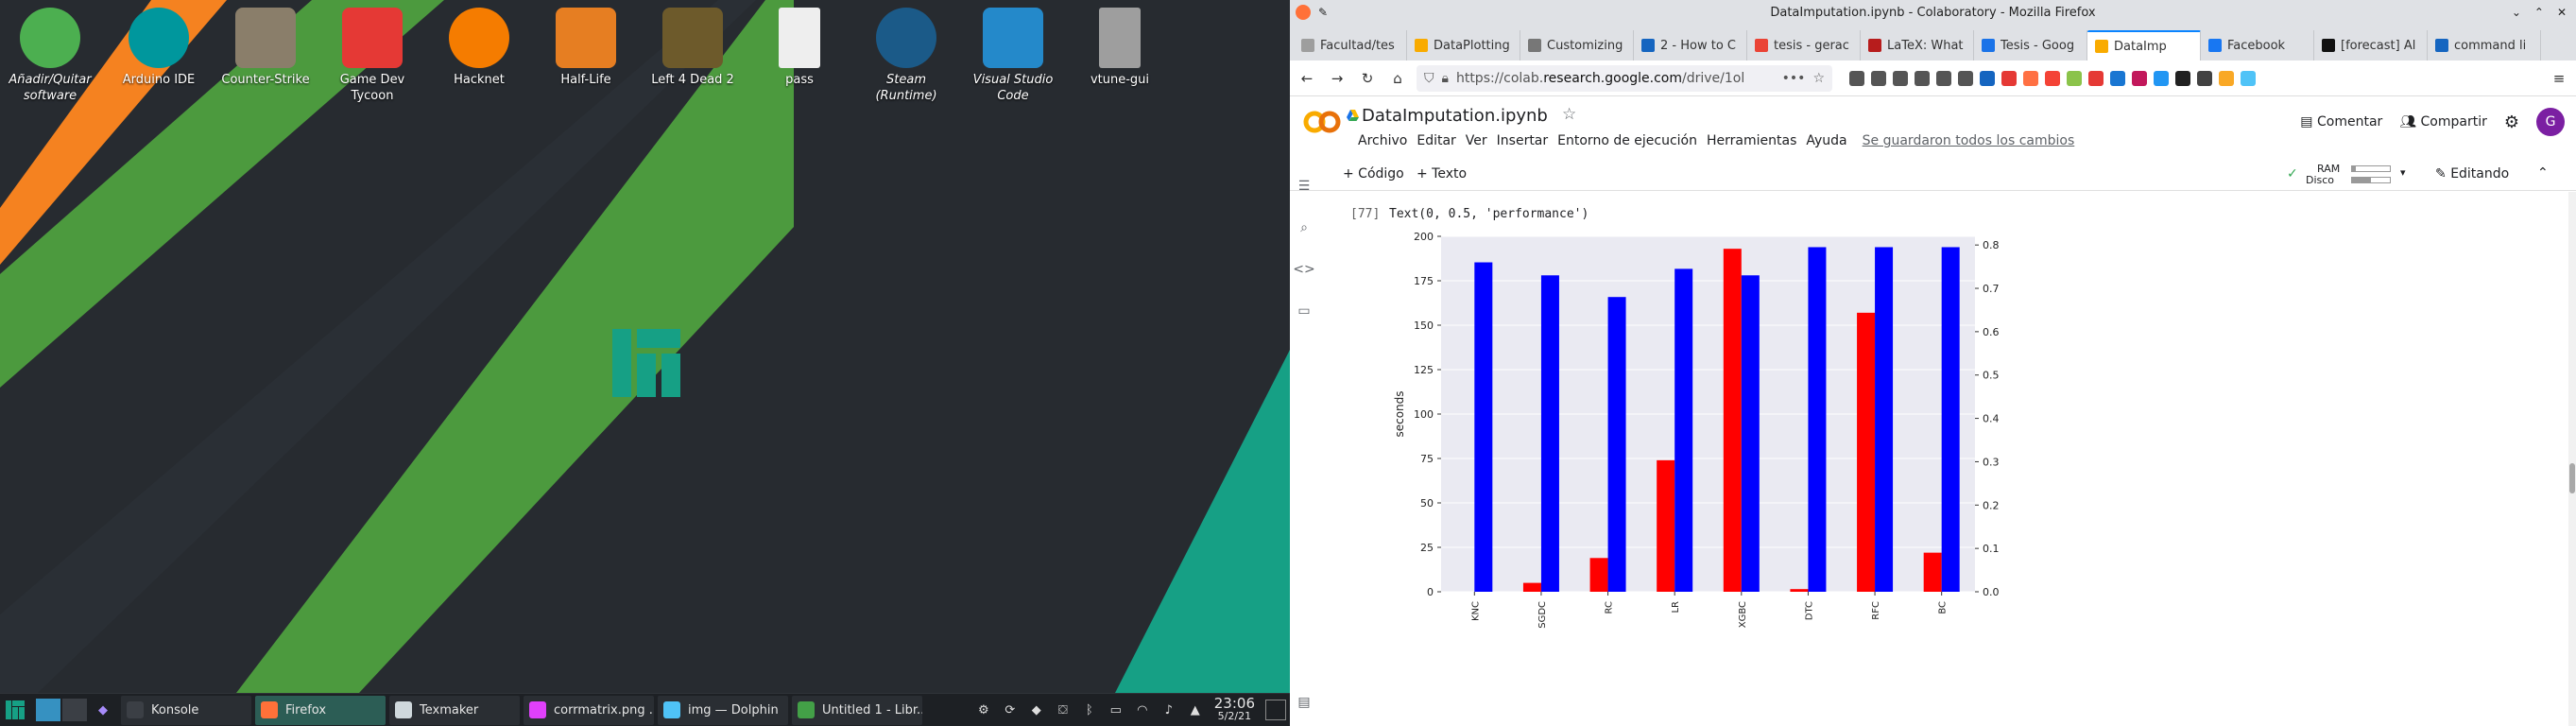 The width and height of the screenshot is (2576, 726). Describe the element at coordinates (2341, 122) in the screenshot. I see `comment-button: ▤ Comentar` at that location.